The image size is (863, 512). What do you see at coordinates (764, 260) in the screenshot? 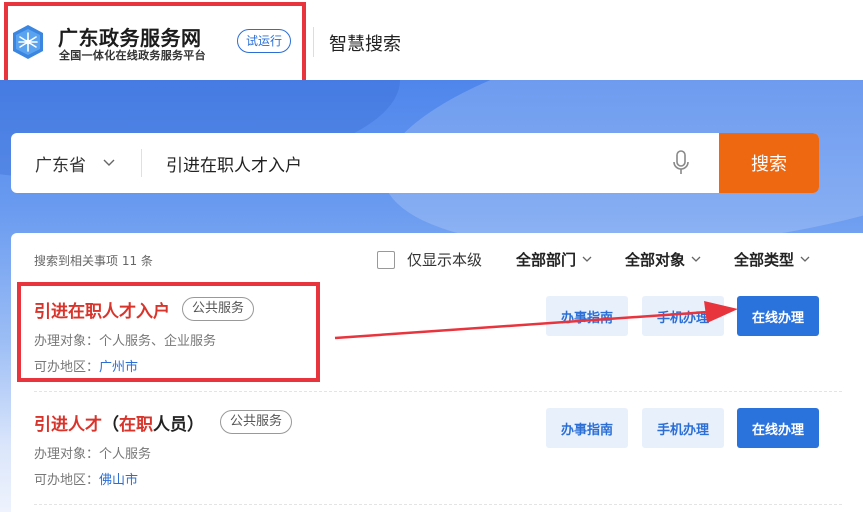
I see `filter-label: 全部类型` at bounding box center [764, 260].